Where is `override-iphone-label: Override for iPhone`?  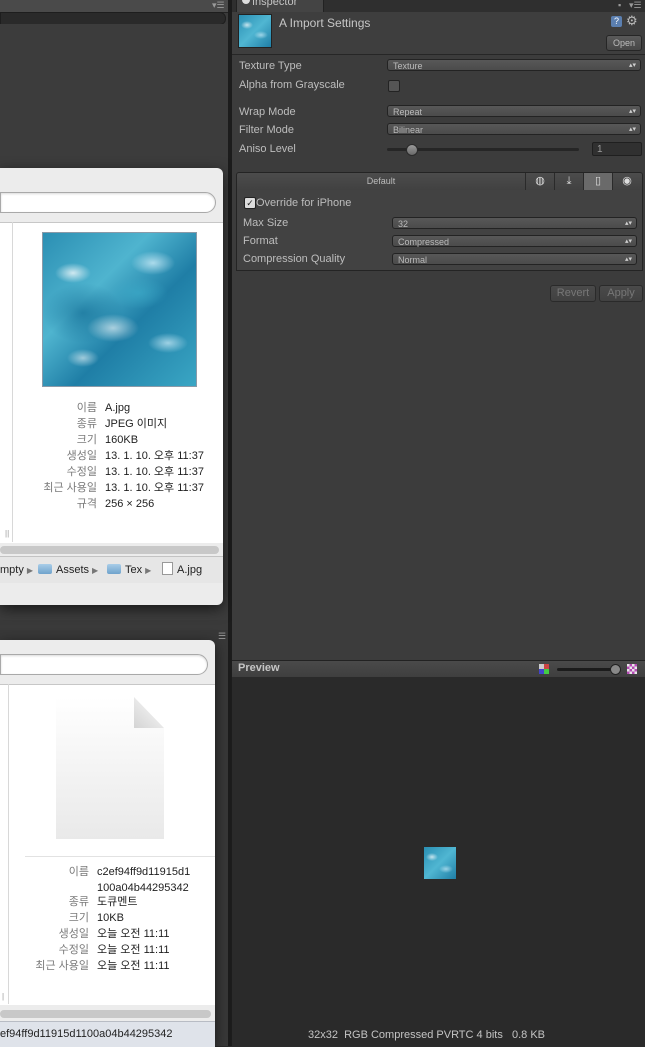
override-iphone-label: Override for iPhone is located at coordinates (304, 203).